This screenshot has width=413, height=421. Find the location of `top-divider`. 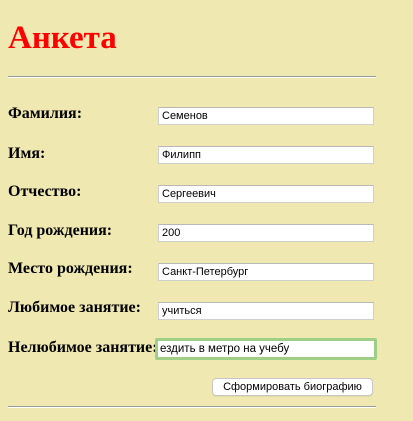

top-divider is located at coordinates (192, 77).